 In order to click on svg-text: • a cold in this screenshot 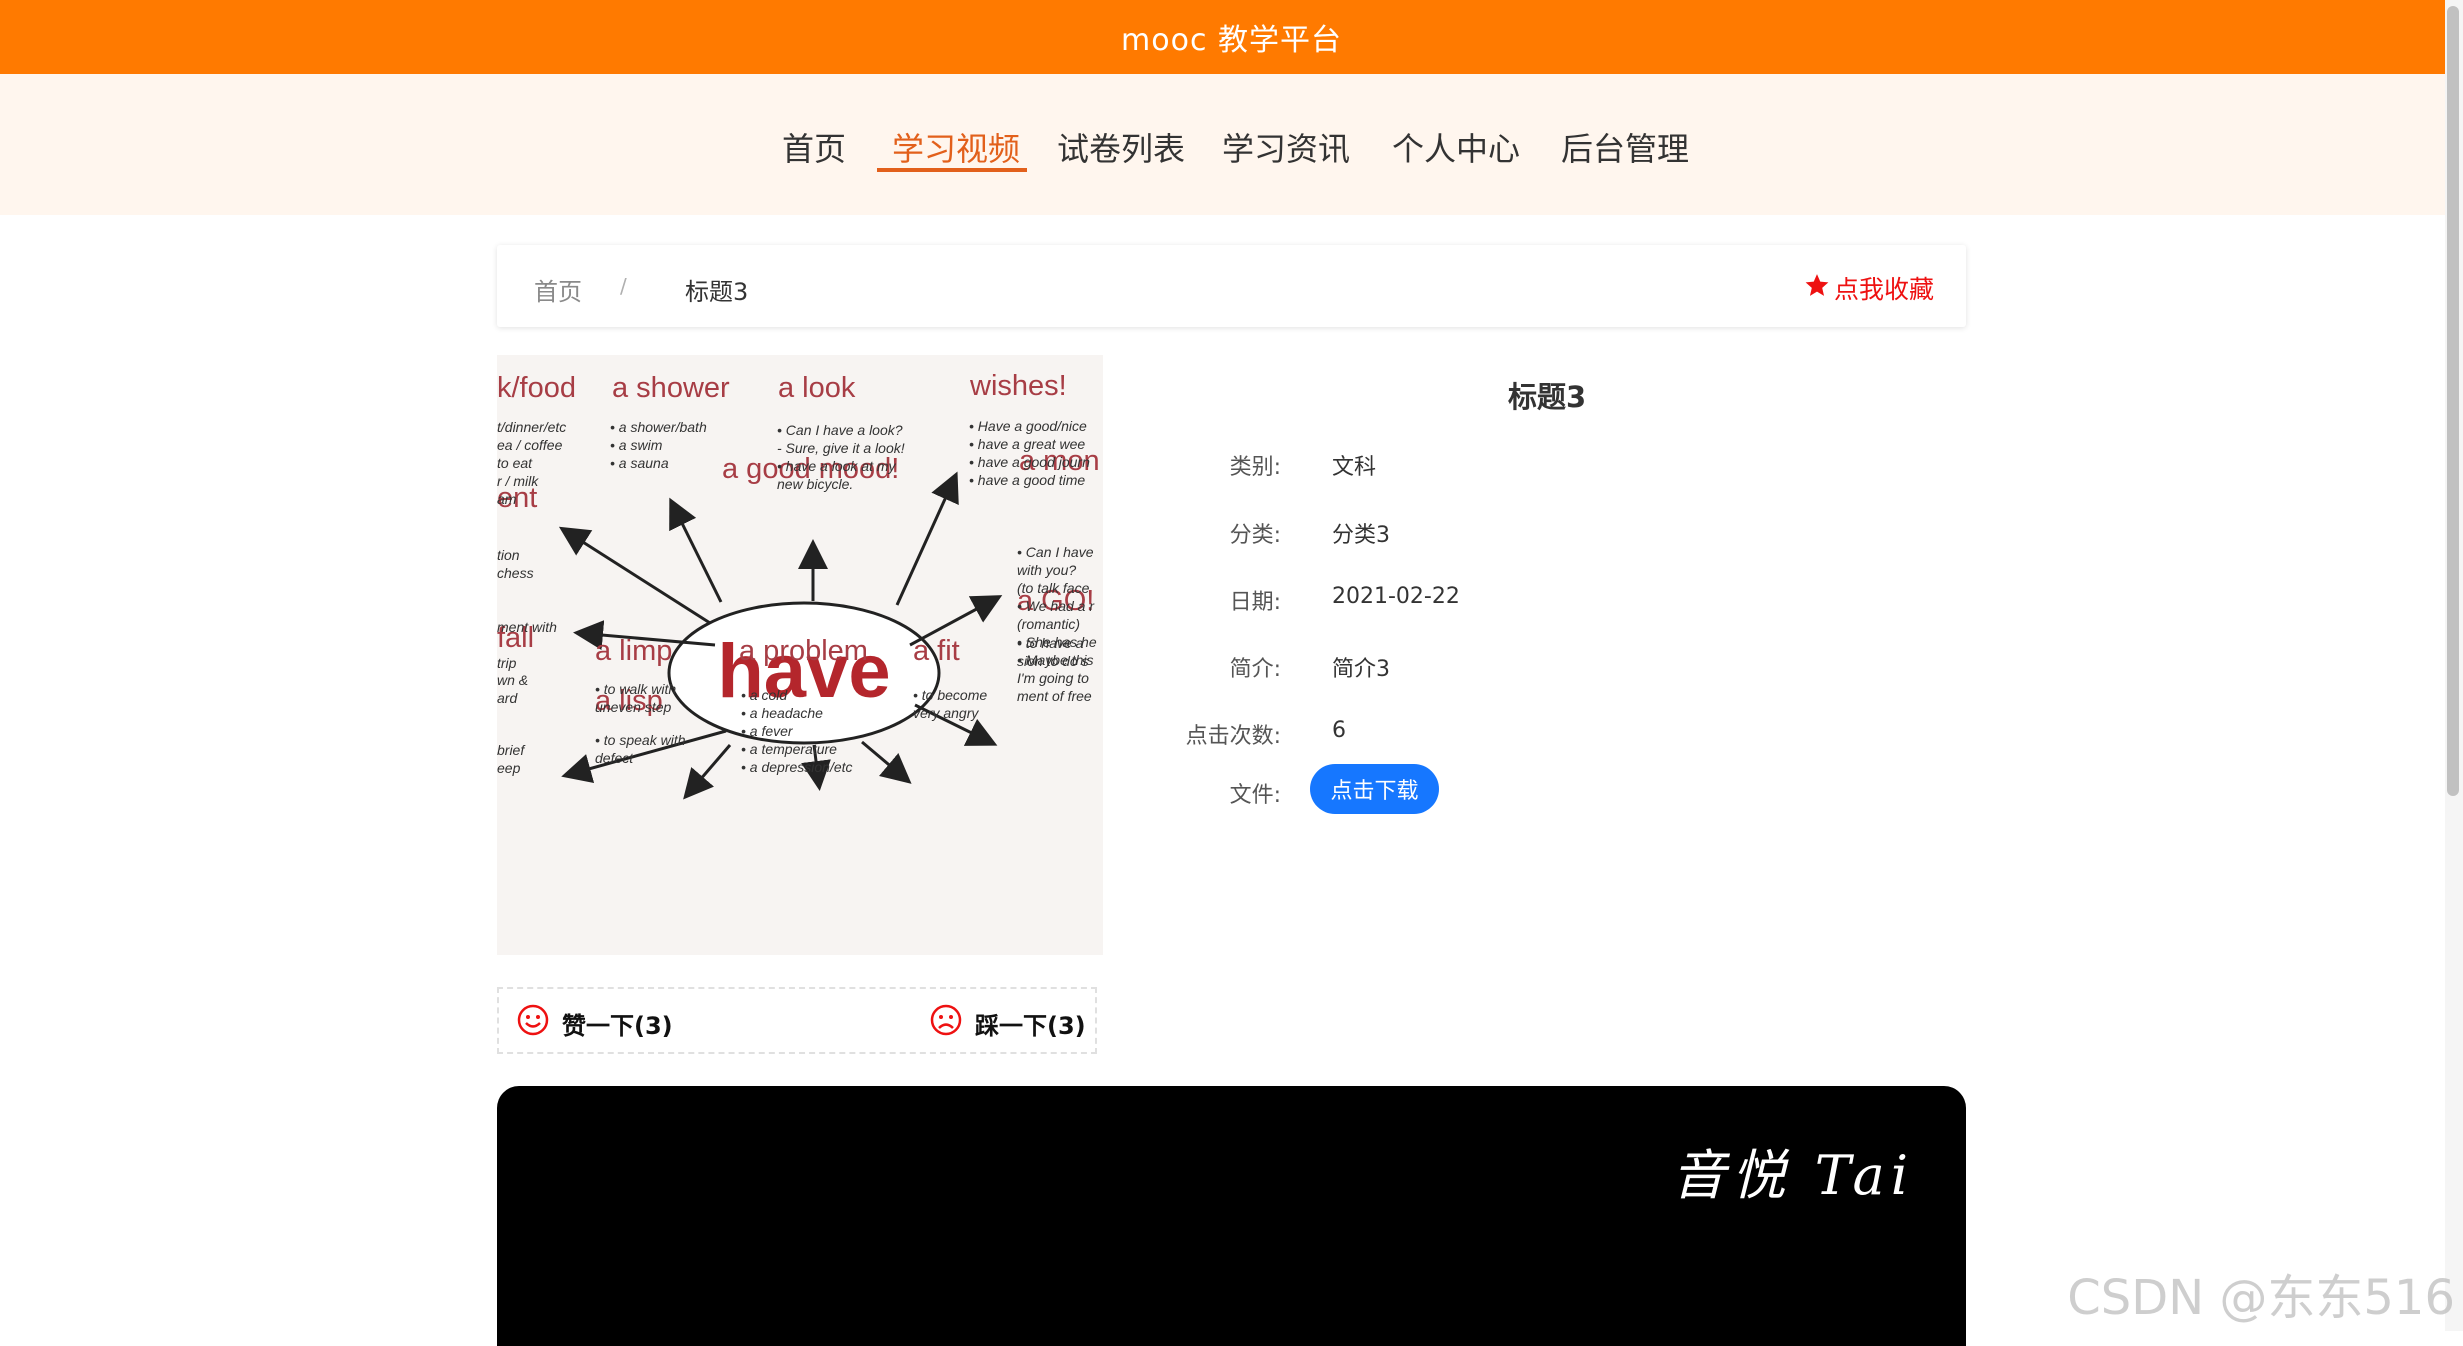, I will do `click(764, 695)`.